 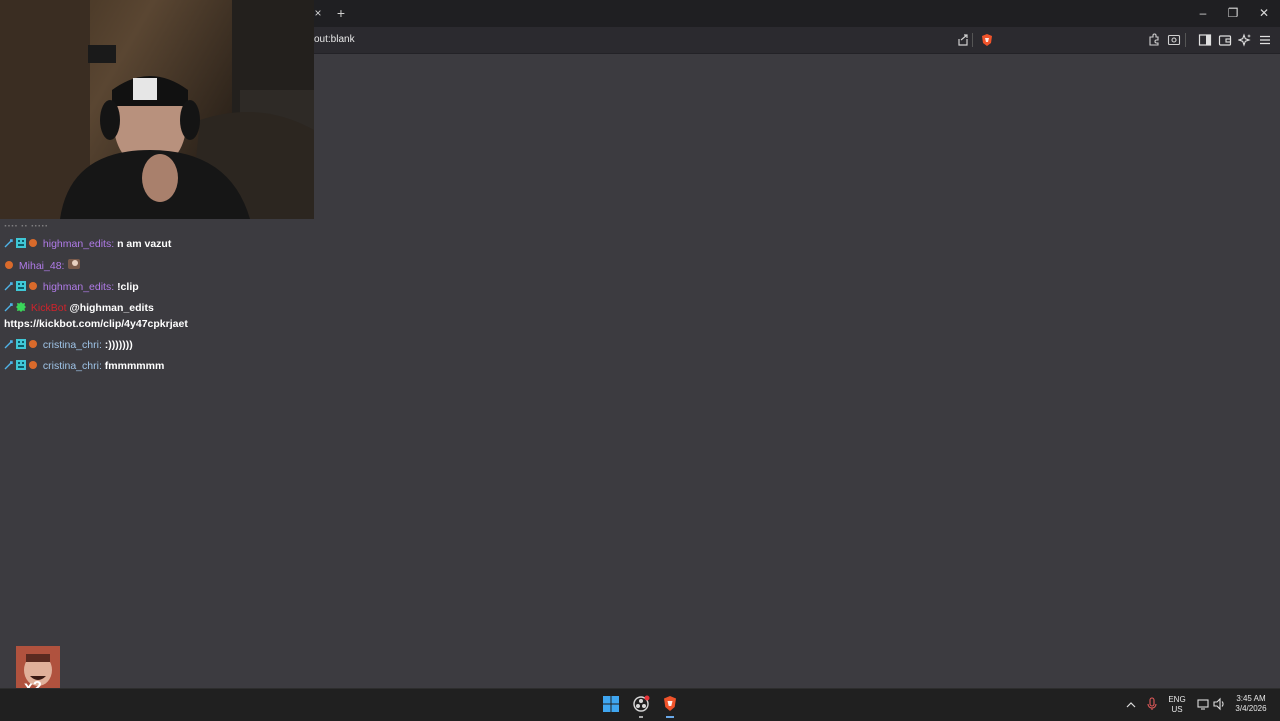 I want to click on chat-message-partial: ···· ·· ·····, so click(x=26, y=226).